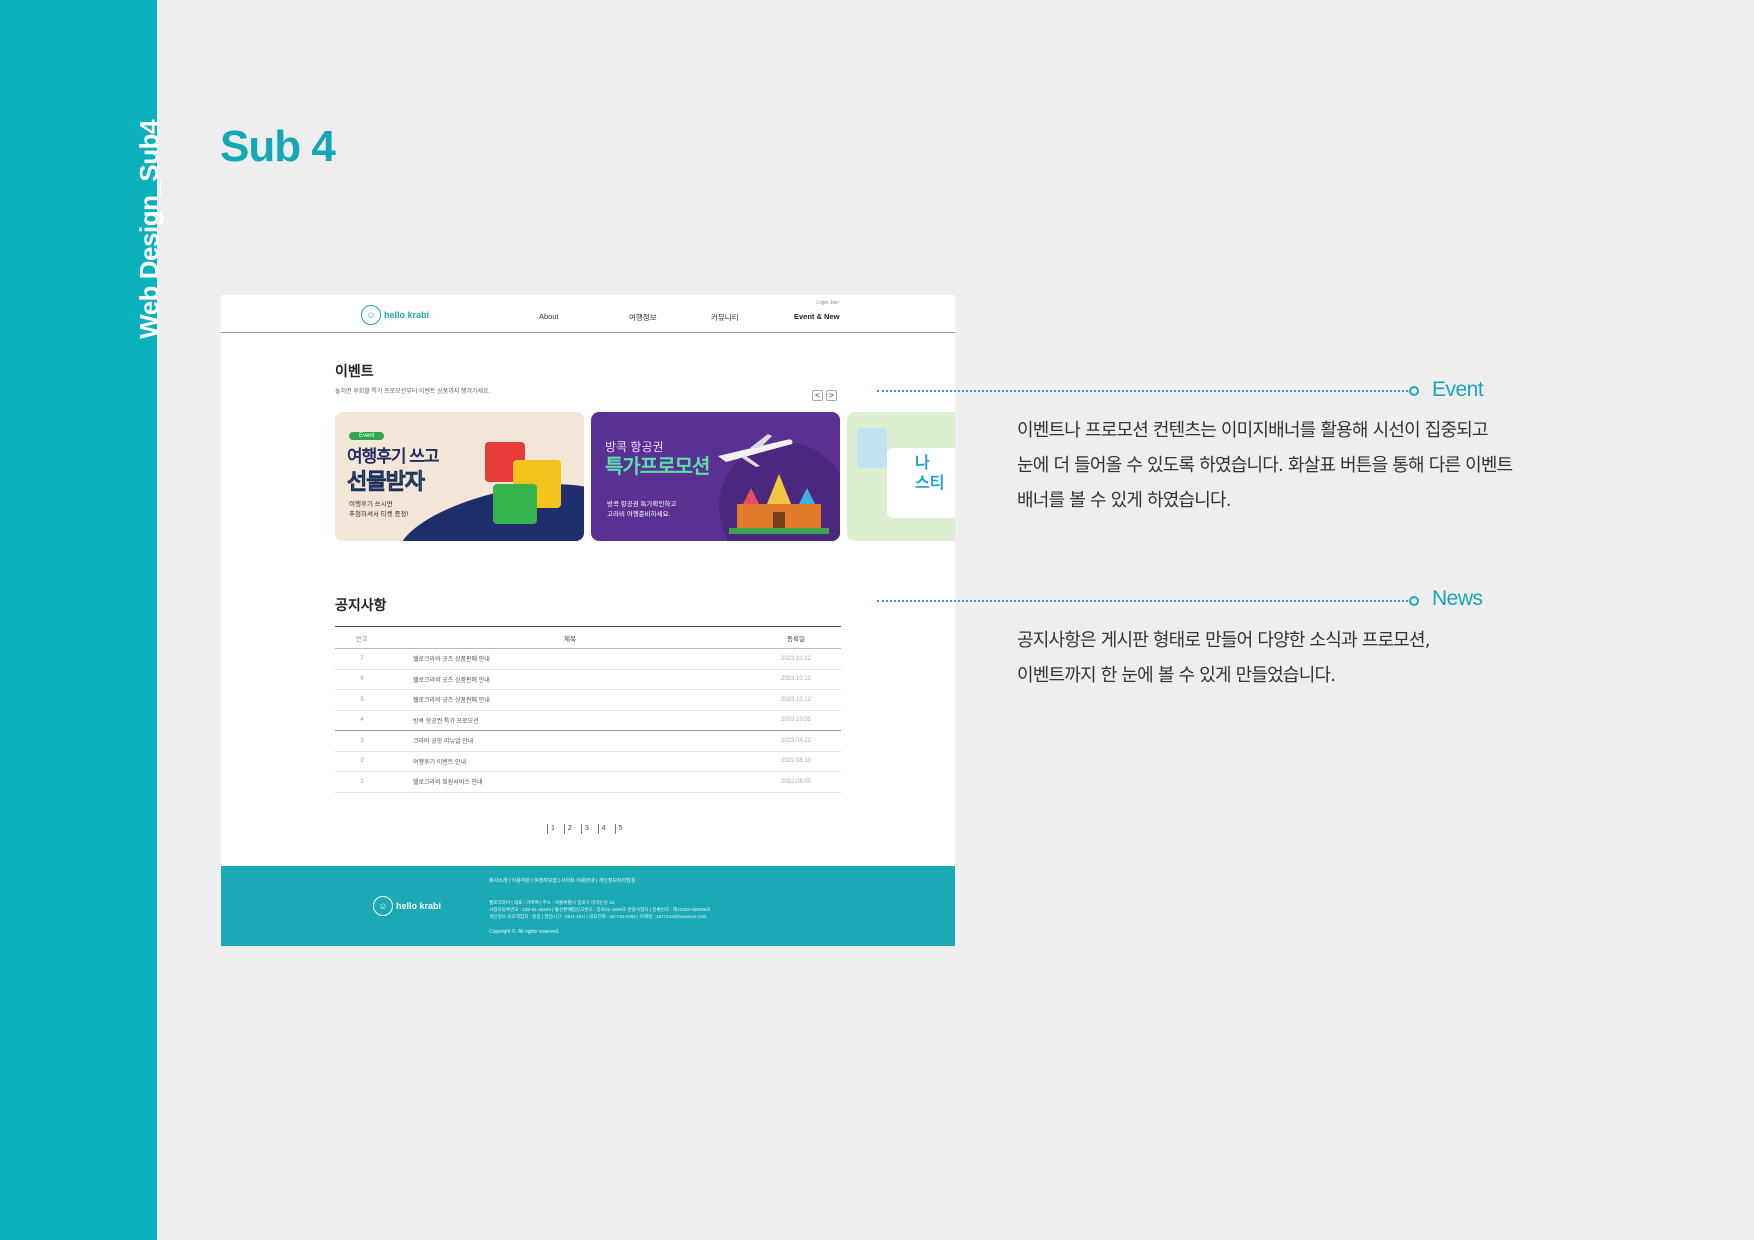 The height and width of the screenshot is (1240, 1754). What do you see at coordinates (872, 448) in the screenshot?
I see `cup-icon` at bounding box center [872, 448].